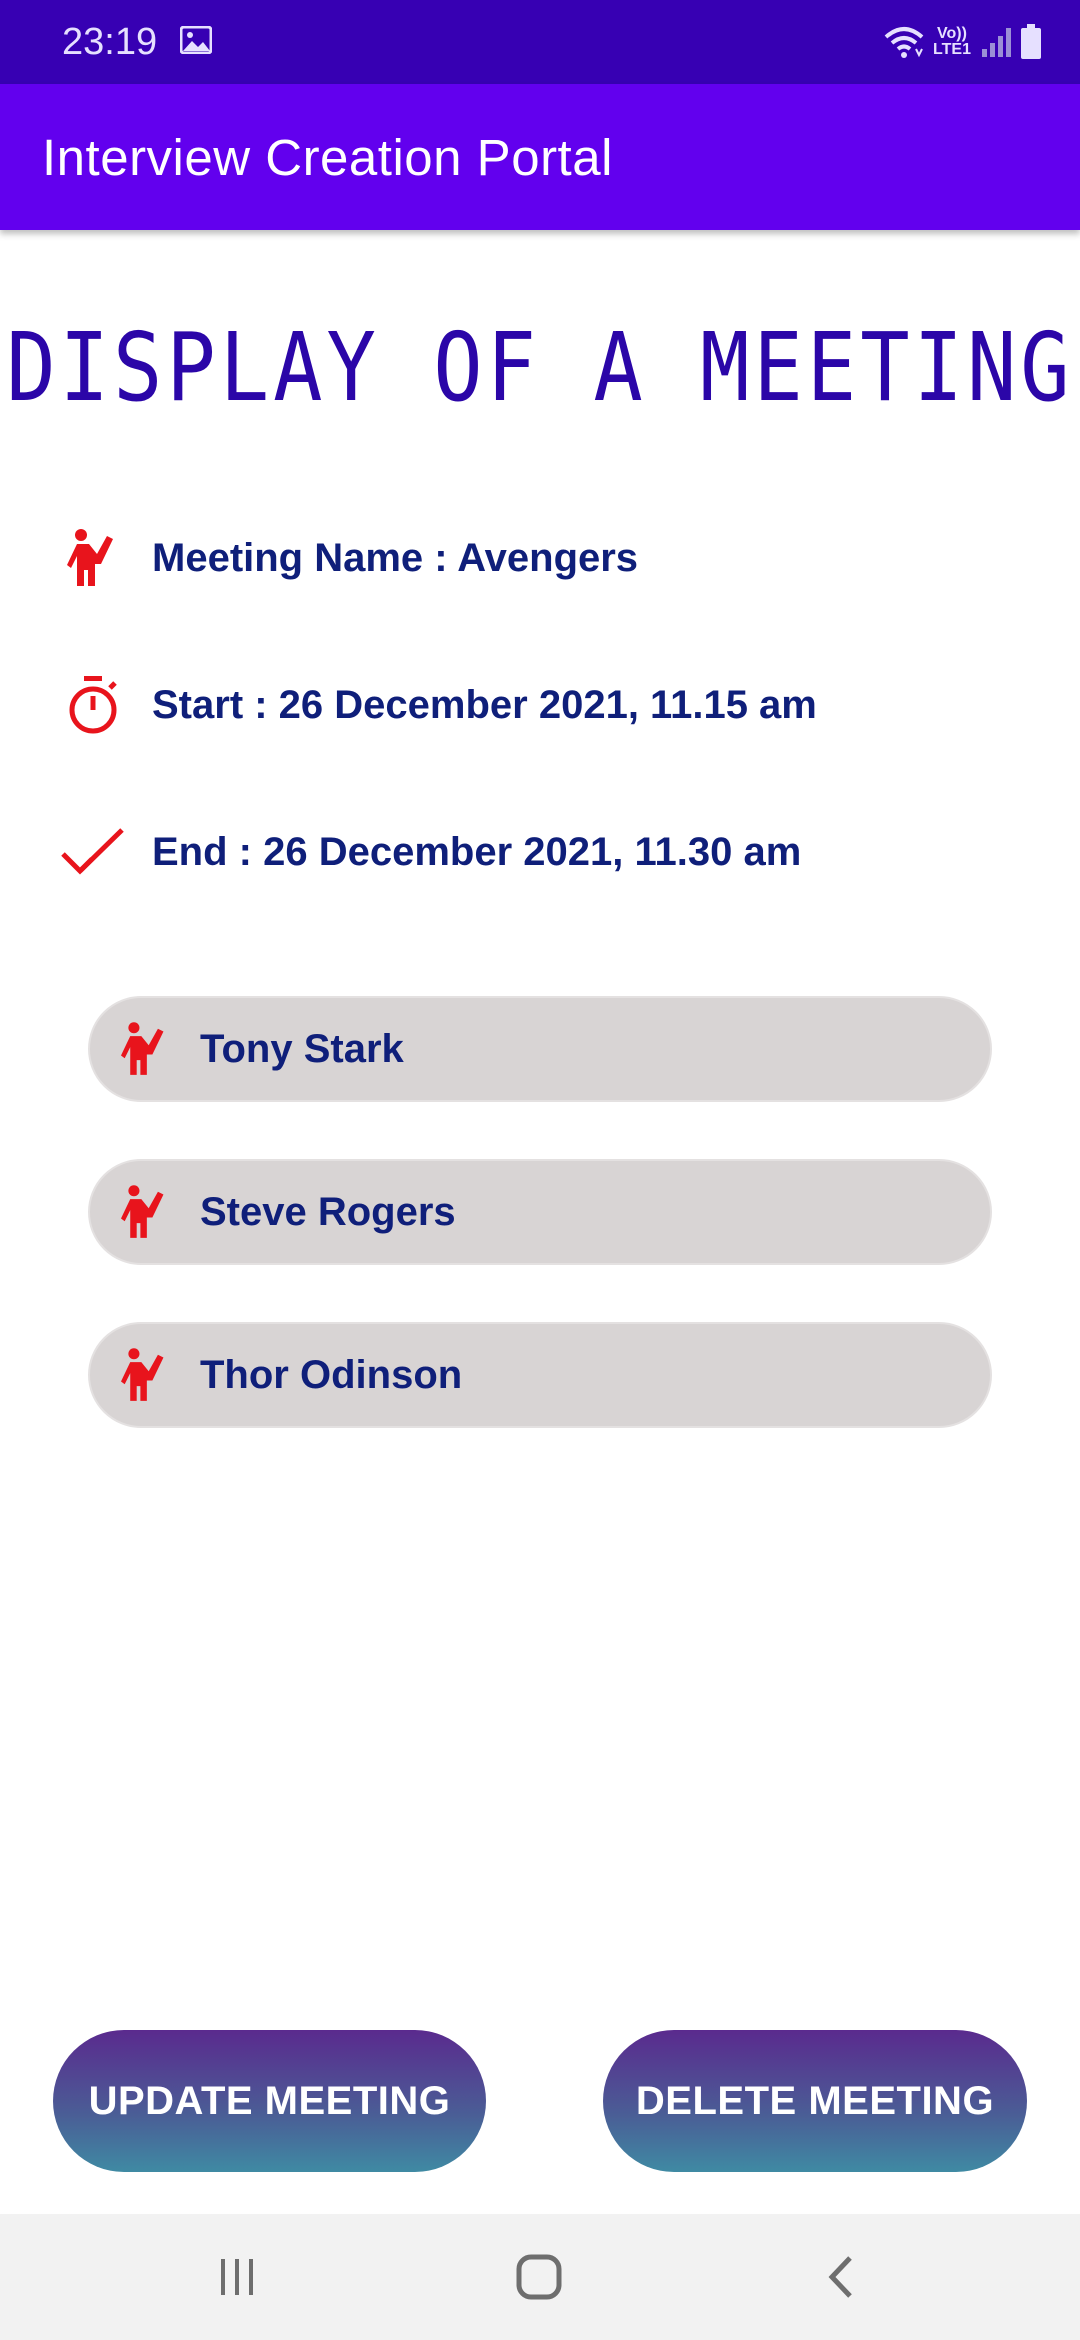 Image resolution: width=1080 pixels, height=2340 pixels. I want to click on meeting-start-row: Start : 26 December 2021, 11.15 am, so click(438, 705).